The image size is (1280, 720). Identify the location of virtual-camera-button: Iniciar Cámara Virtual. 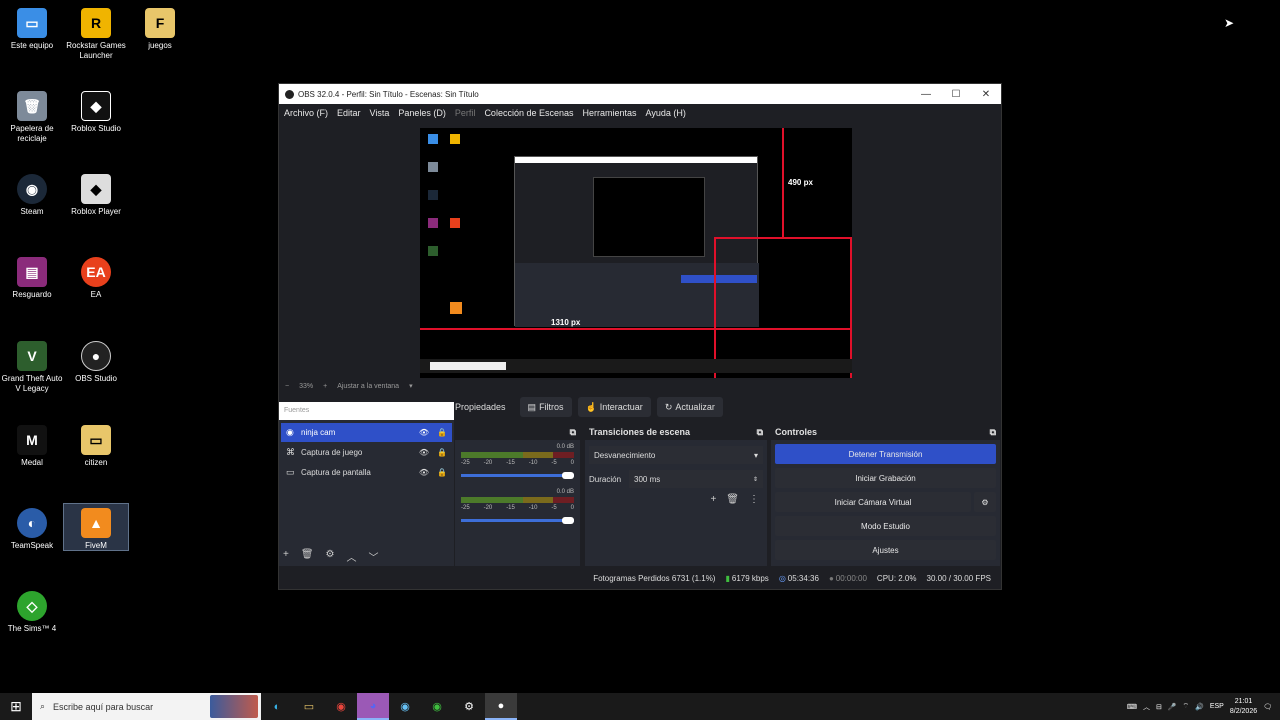
(873, 502).